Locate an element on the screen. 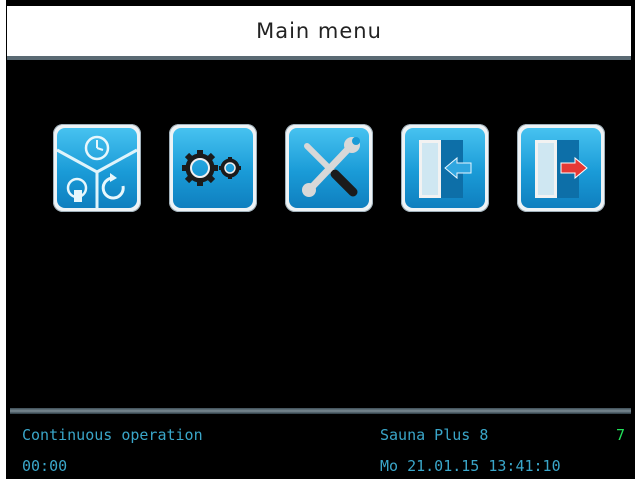 The width and height of the screenshot is (638, 479). program-button is located at coordinates (97, 168).